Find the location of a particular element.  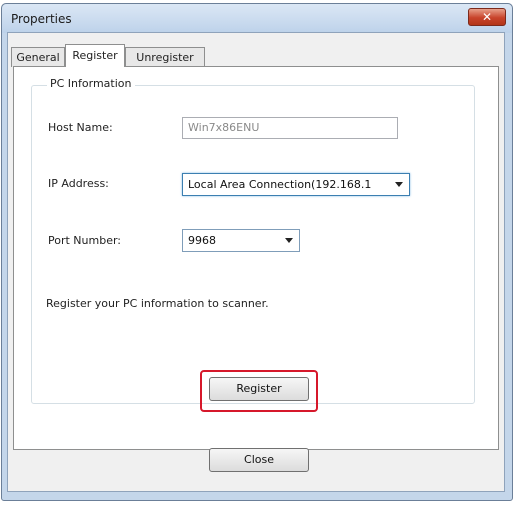

title-bar: Properties ✕ is located at coordinates (257, 18).